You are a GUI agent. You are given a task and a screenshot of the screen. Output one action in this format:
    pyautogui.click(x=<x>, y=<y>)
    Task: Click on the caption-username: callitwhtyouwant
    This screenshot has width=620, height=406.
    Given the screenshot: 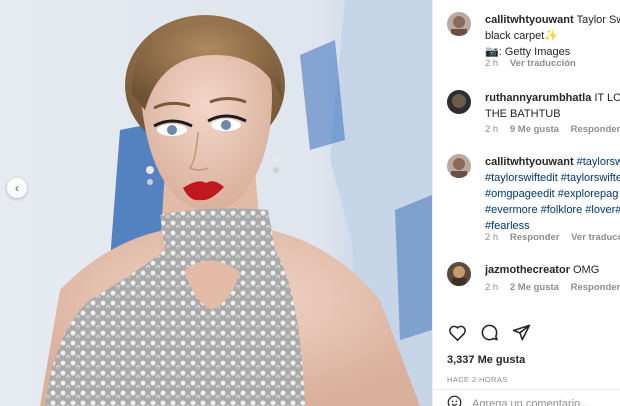 What is the action you would take?
    pyautogui.click(x=529, y=20)
    